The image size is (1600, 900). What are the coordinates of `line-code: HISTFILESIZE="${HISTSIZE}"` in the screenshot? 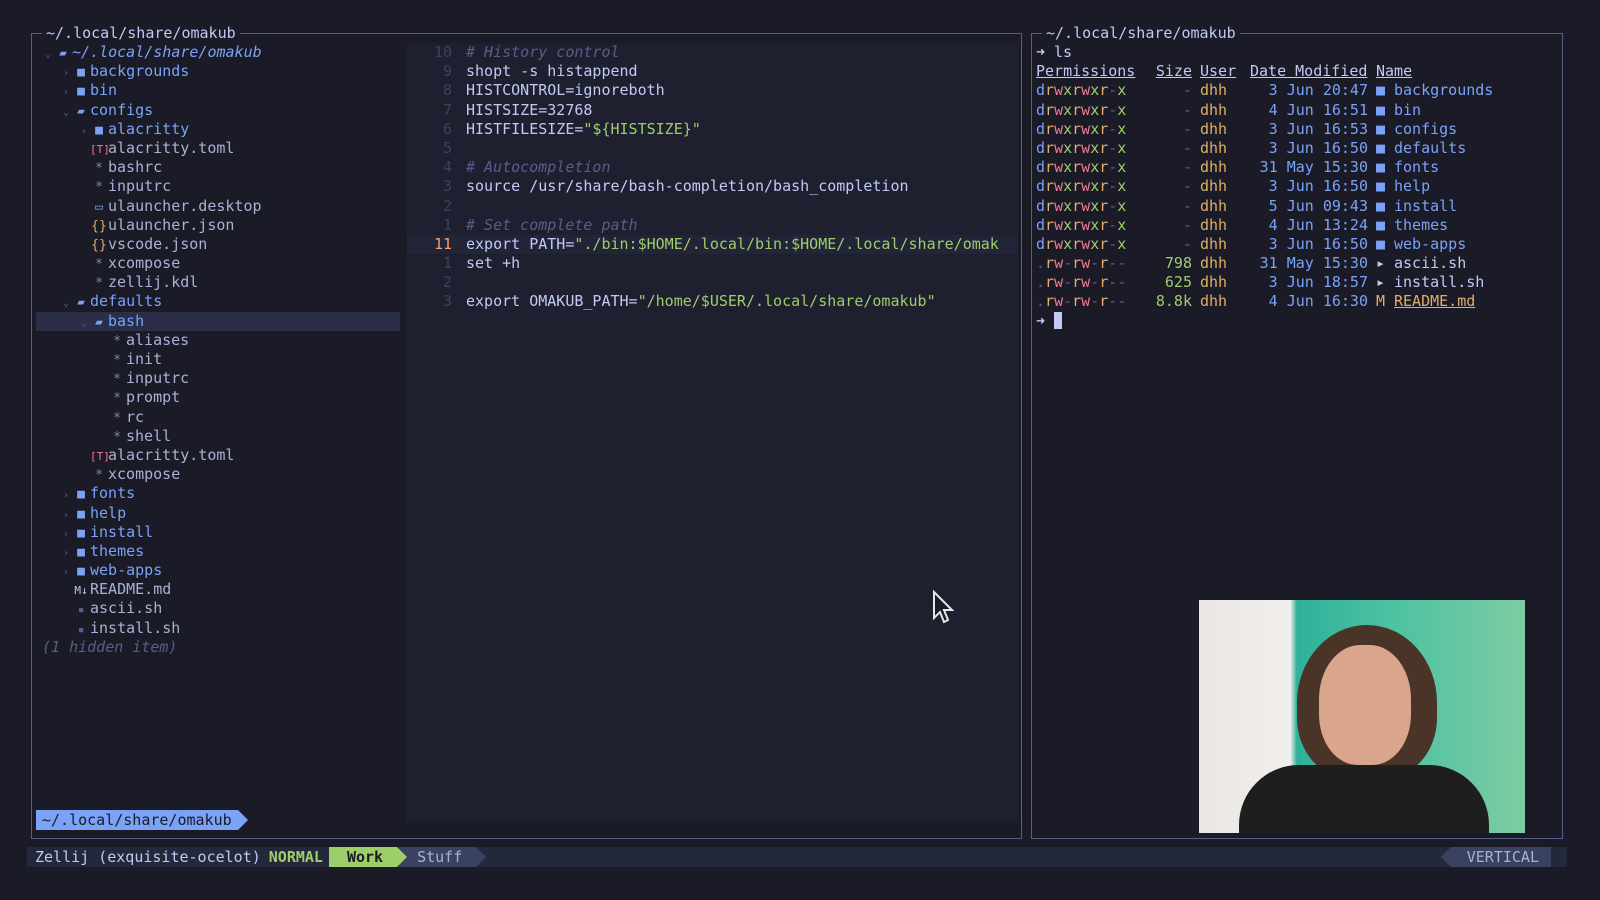 It's located at (583, 129).